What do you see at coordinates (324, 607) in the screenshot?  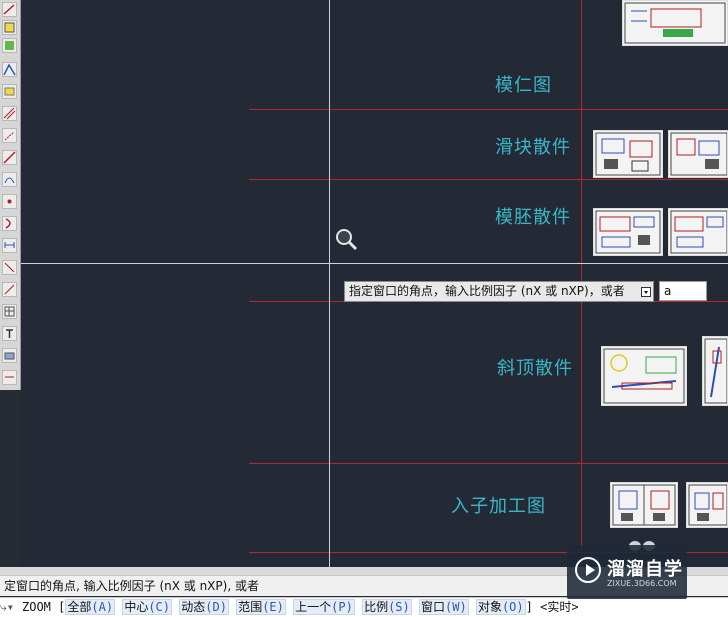 I see `option-previous: 上一个(P)` at bounding box center [324, 607].